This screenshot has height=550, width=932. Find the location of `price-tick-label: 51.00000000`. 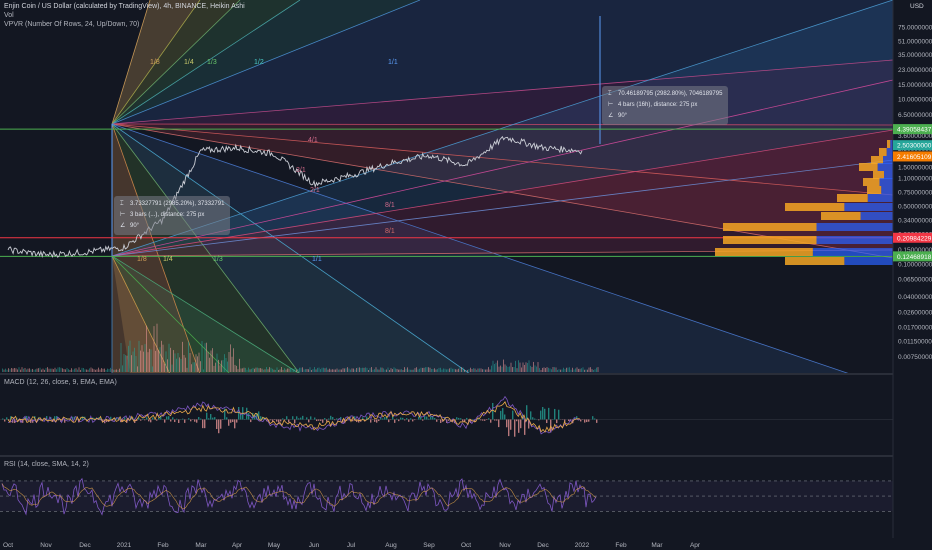

price-tick-label: 51.00000000 is located at coordinates (915, 41).